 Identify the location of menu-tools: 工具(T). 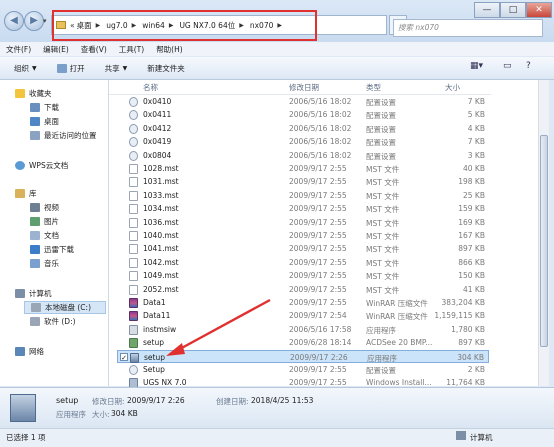
(131, 49).